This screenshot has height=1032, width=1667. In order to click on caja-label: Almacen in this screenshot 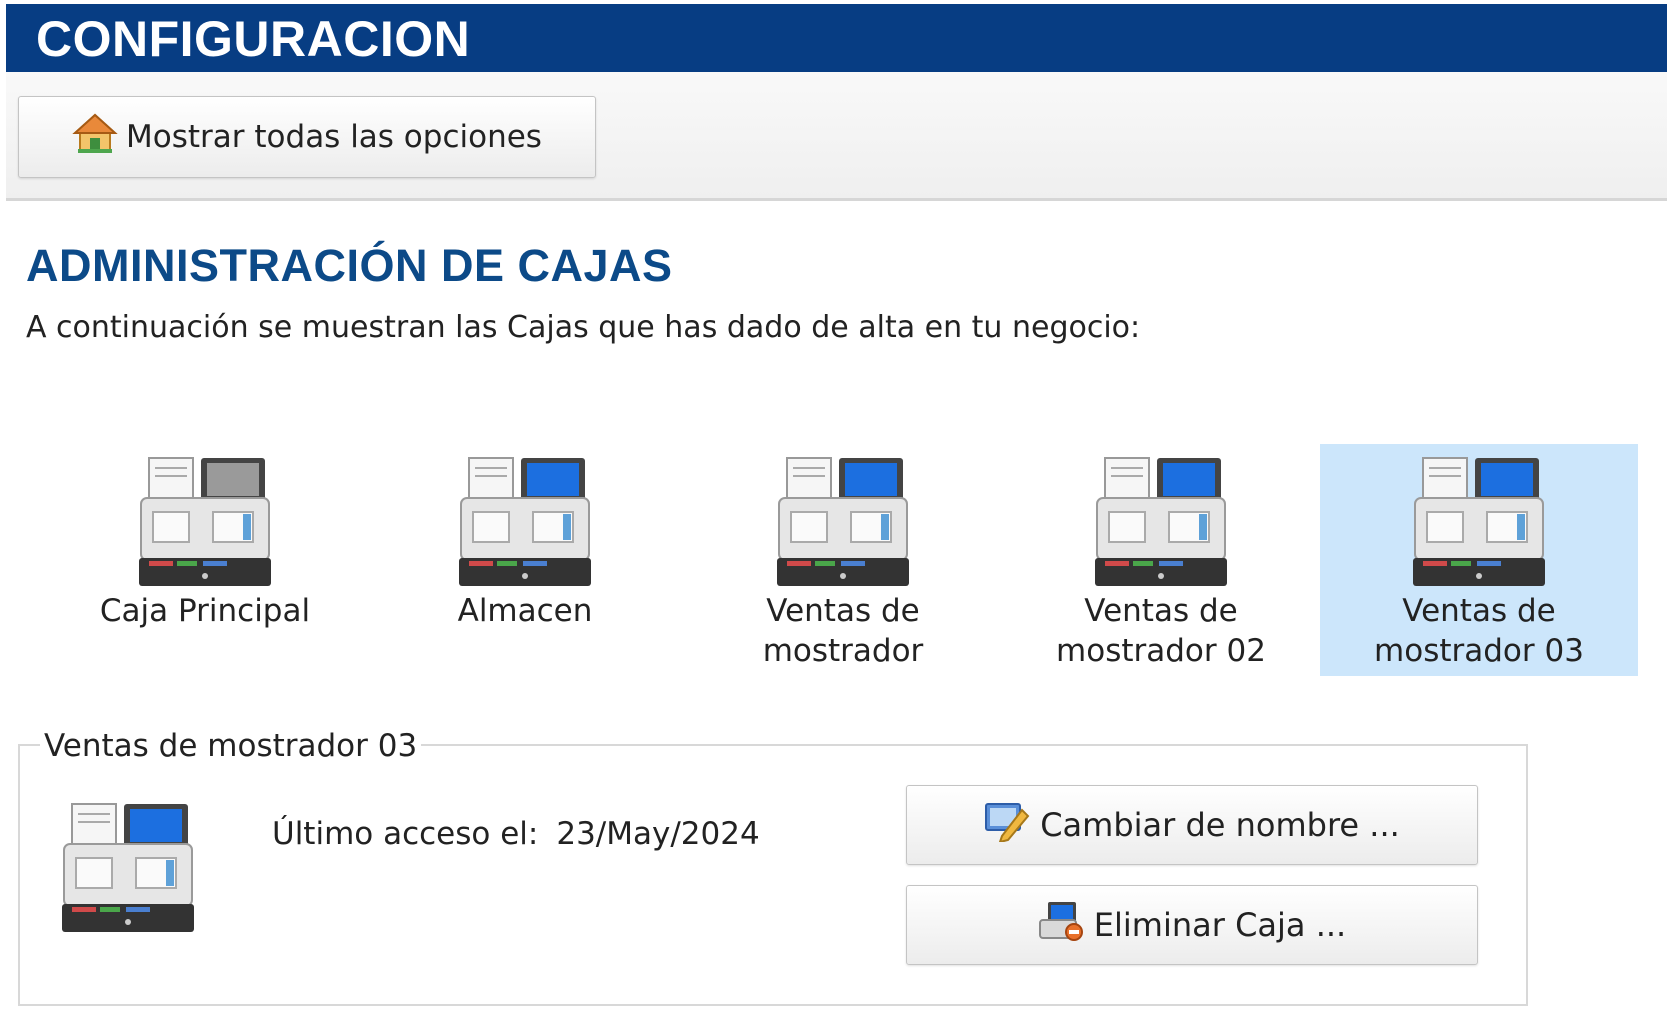, I will do `click(525, 611)`.